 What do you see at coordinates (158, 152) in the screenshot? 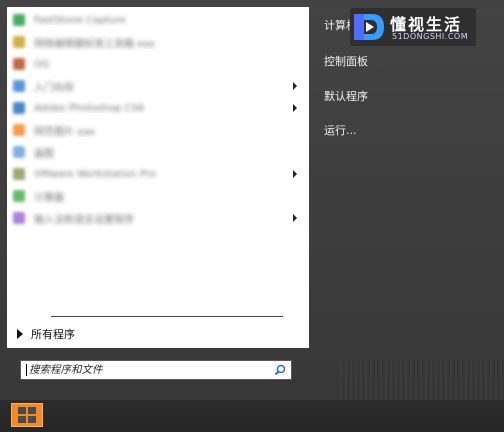
I see `program-item: 画图` at bounding box center [158, 152].